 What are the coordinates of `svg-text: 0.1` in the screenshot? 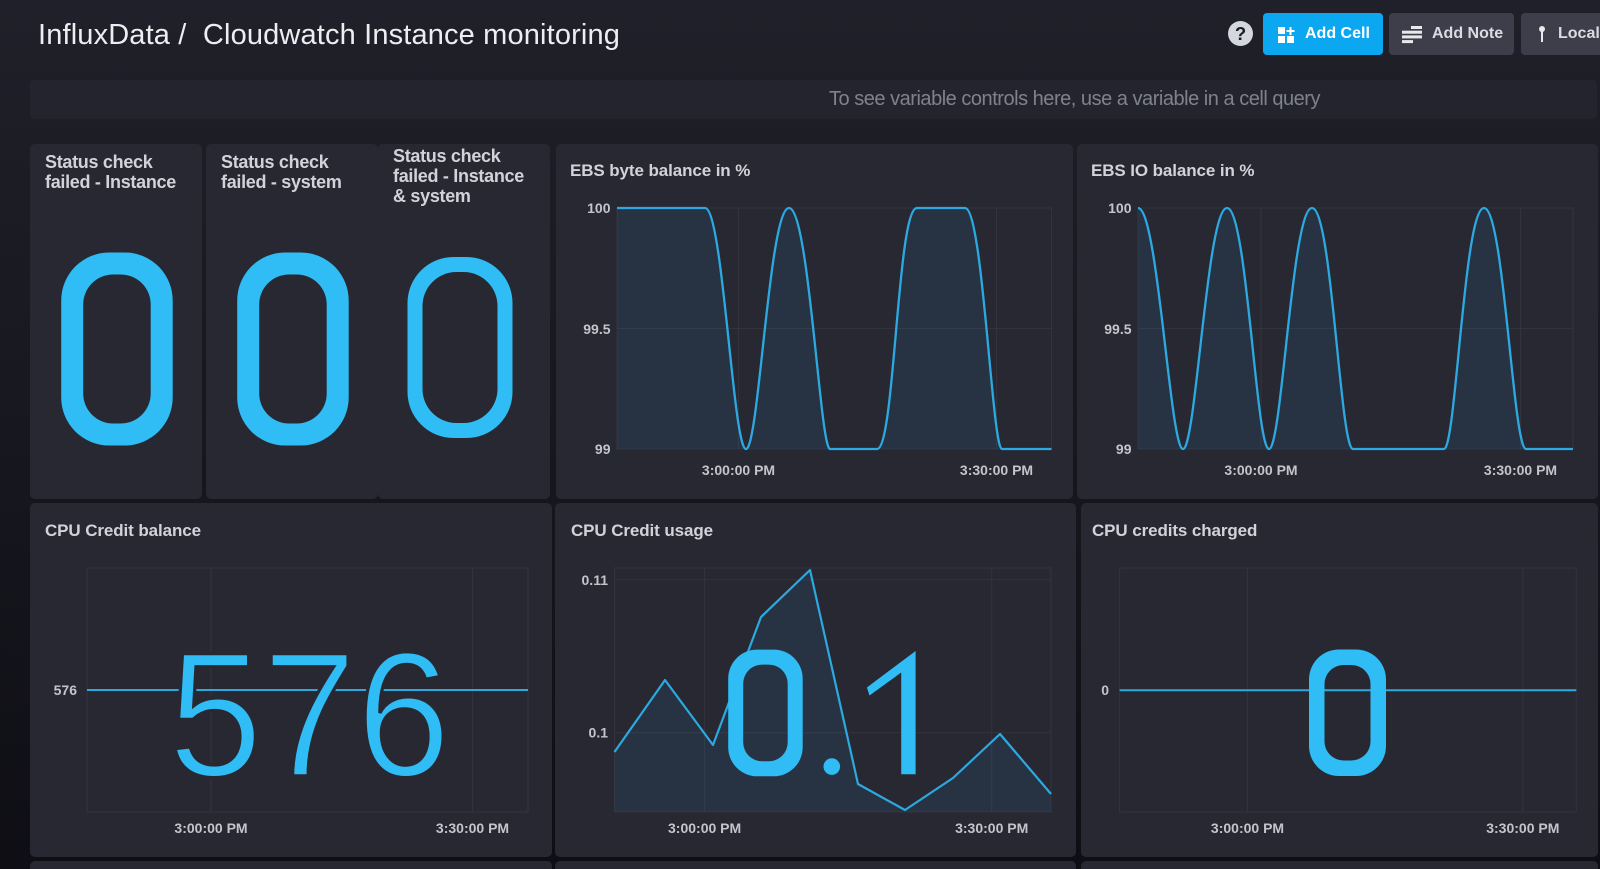 It's located at (599, 733).